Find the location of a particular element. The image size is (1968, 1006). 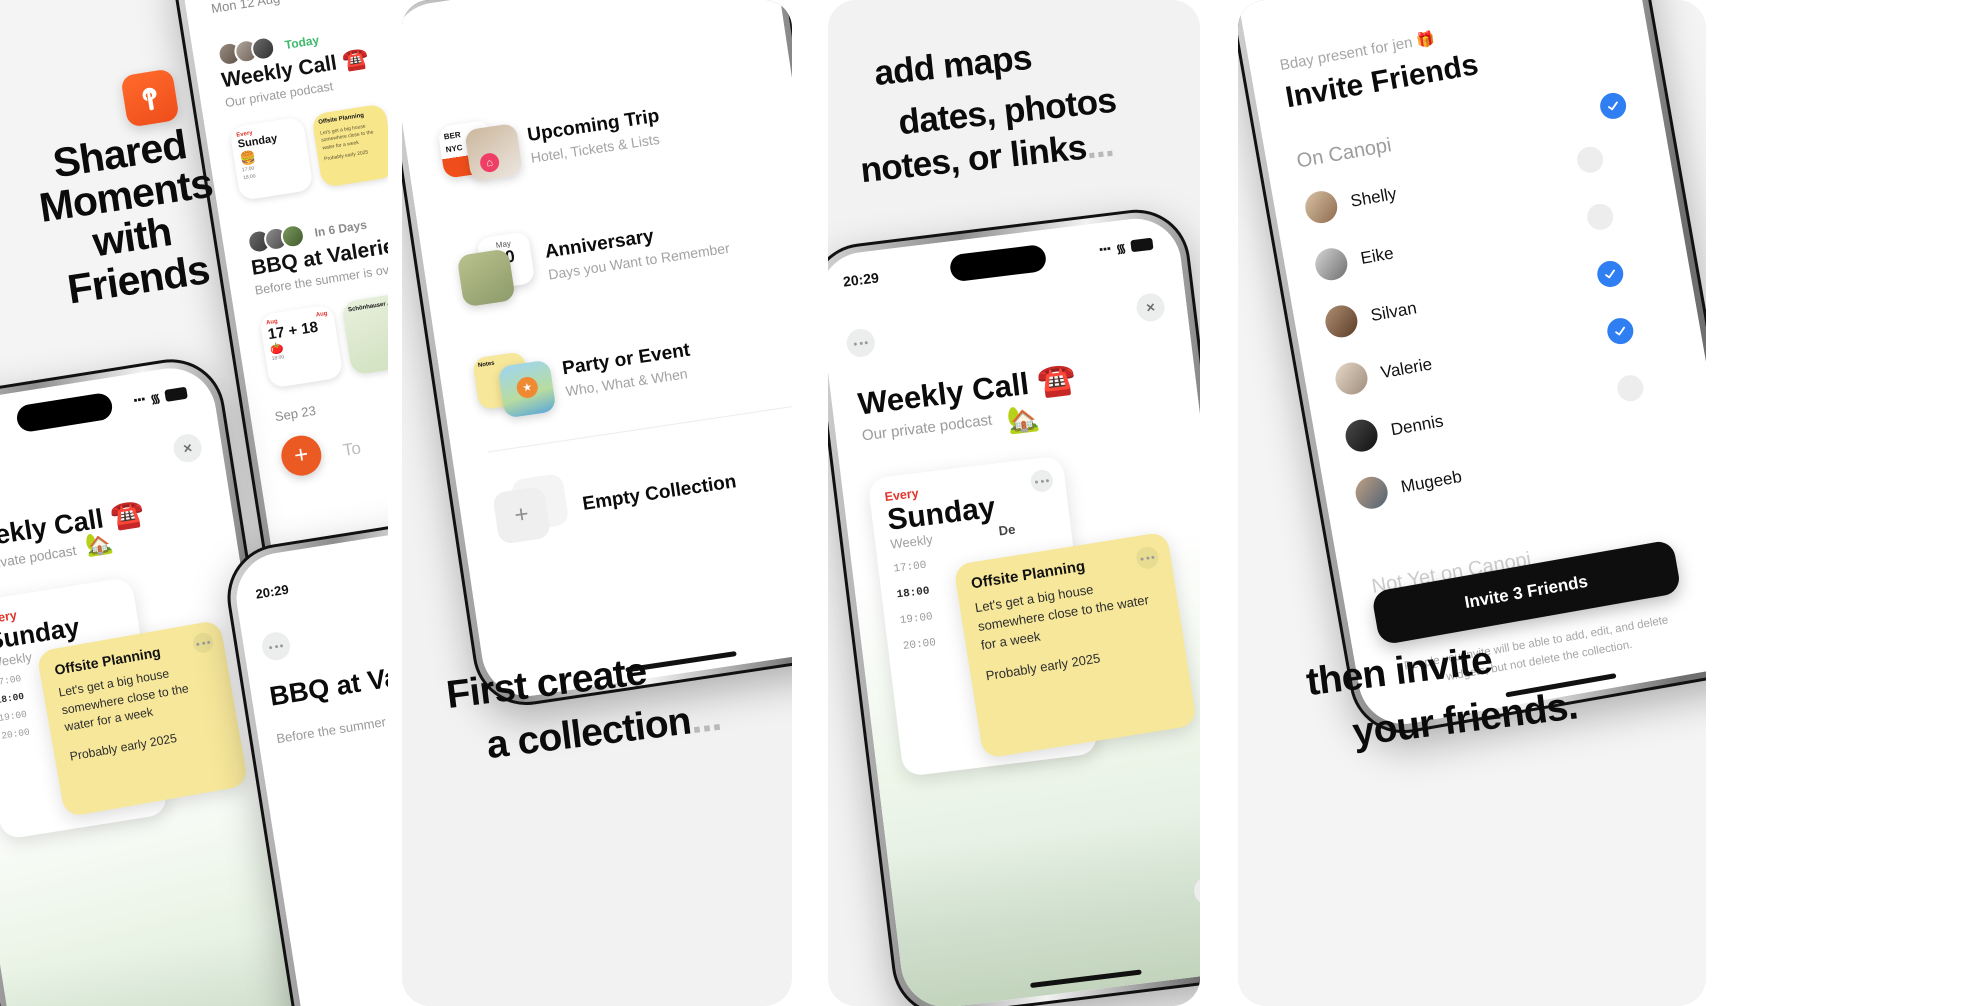

detail-title-text: Weekly Call is located at coordinates (943, 393).